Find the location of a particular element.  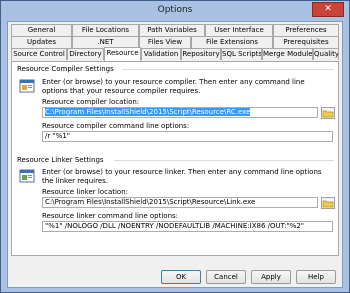

window-title: Options is located at coordinates (175, 10).